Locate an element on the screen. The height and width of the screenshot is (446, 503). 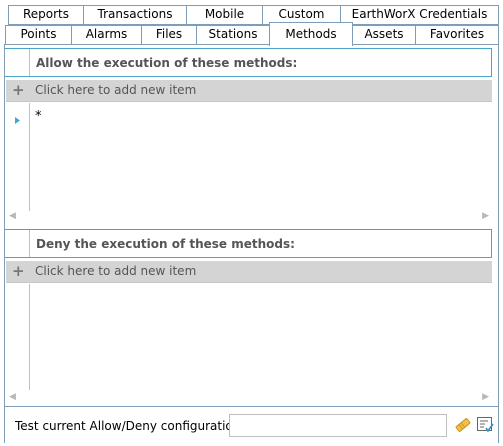
tab-label: Files is located at coordinates (169, 34).